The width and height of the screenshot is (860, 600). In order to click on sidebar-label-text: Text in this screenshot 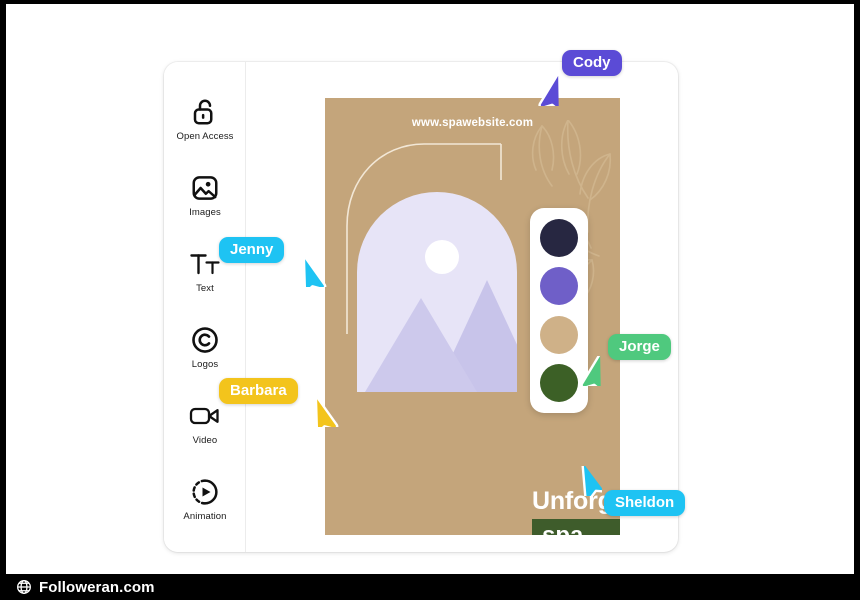, I will do `click(205, 288)`.